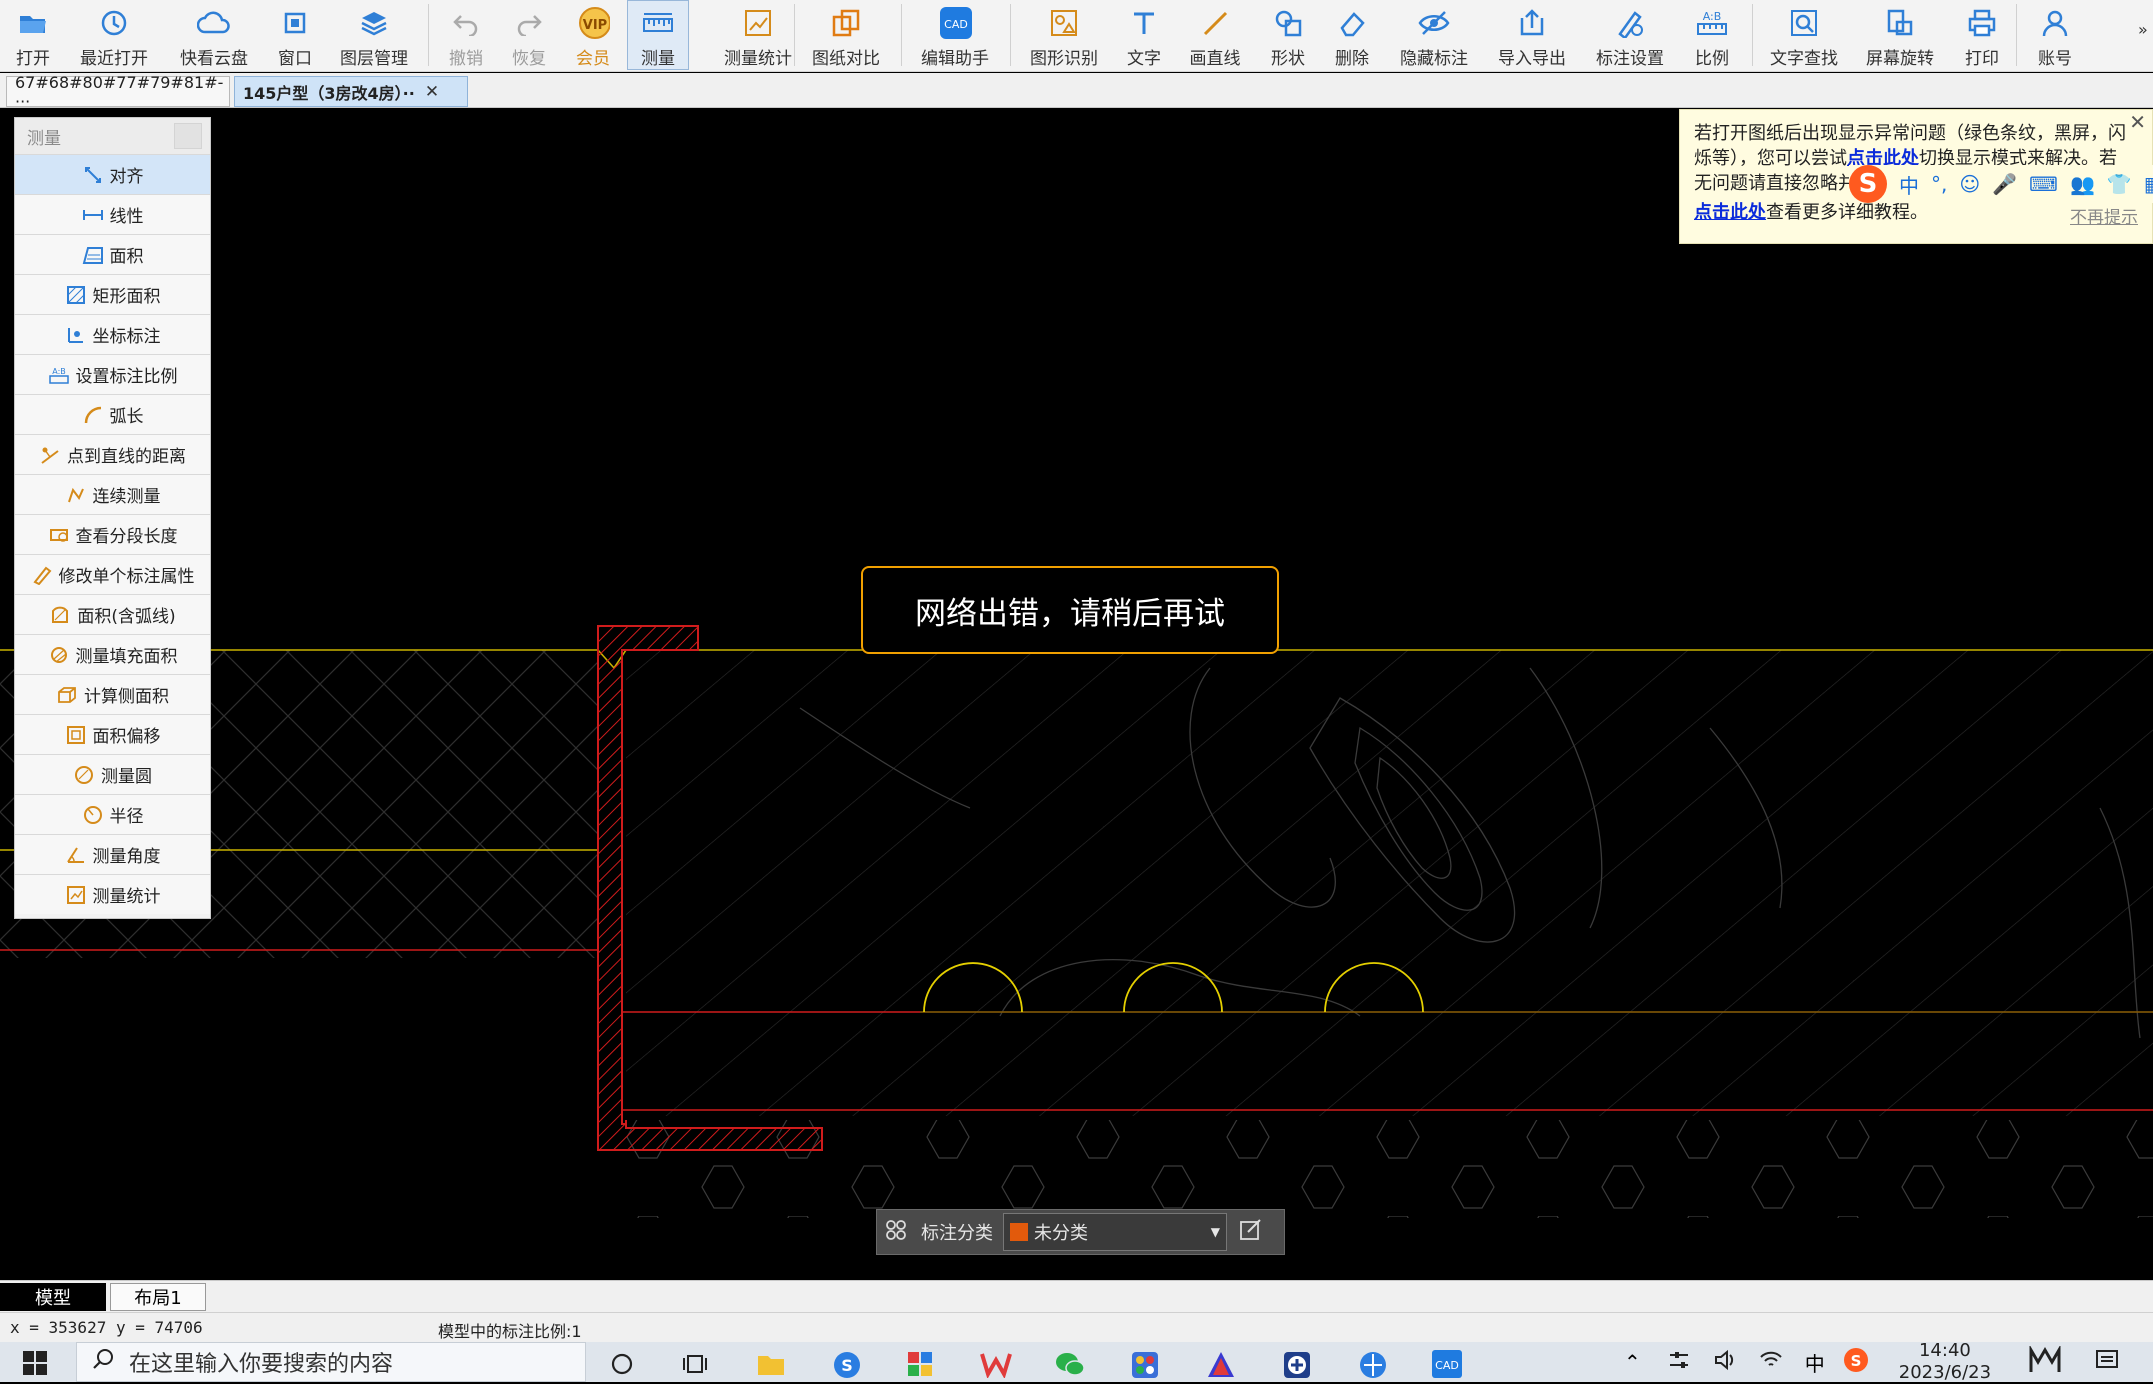 This screenshot has width=2153, height=1384. Describe the element at coordinates (112, 534) in the screenshot. I see `measure-segment-item: 查看分段长度` at that location.